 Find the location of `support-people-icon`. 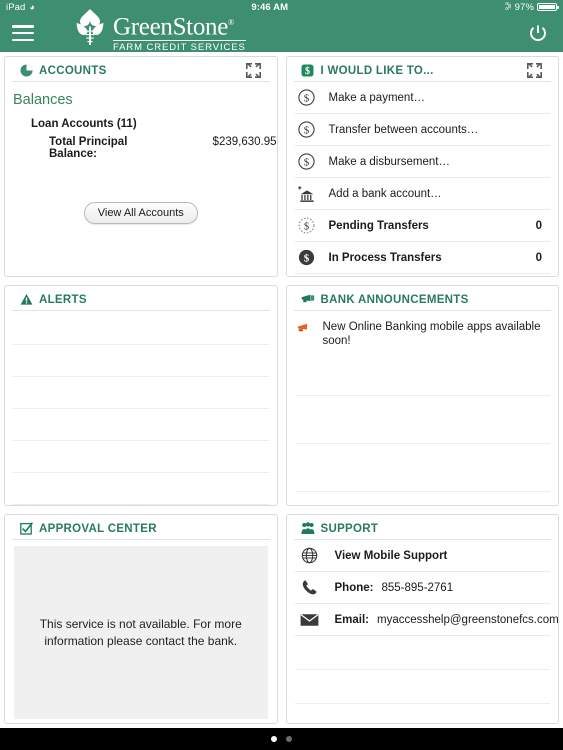

support-people-icon is located at coordinates (307, 529).